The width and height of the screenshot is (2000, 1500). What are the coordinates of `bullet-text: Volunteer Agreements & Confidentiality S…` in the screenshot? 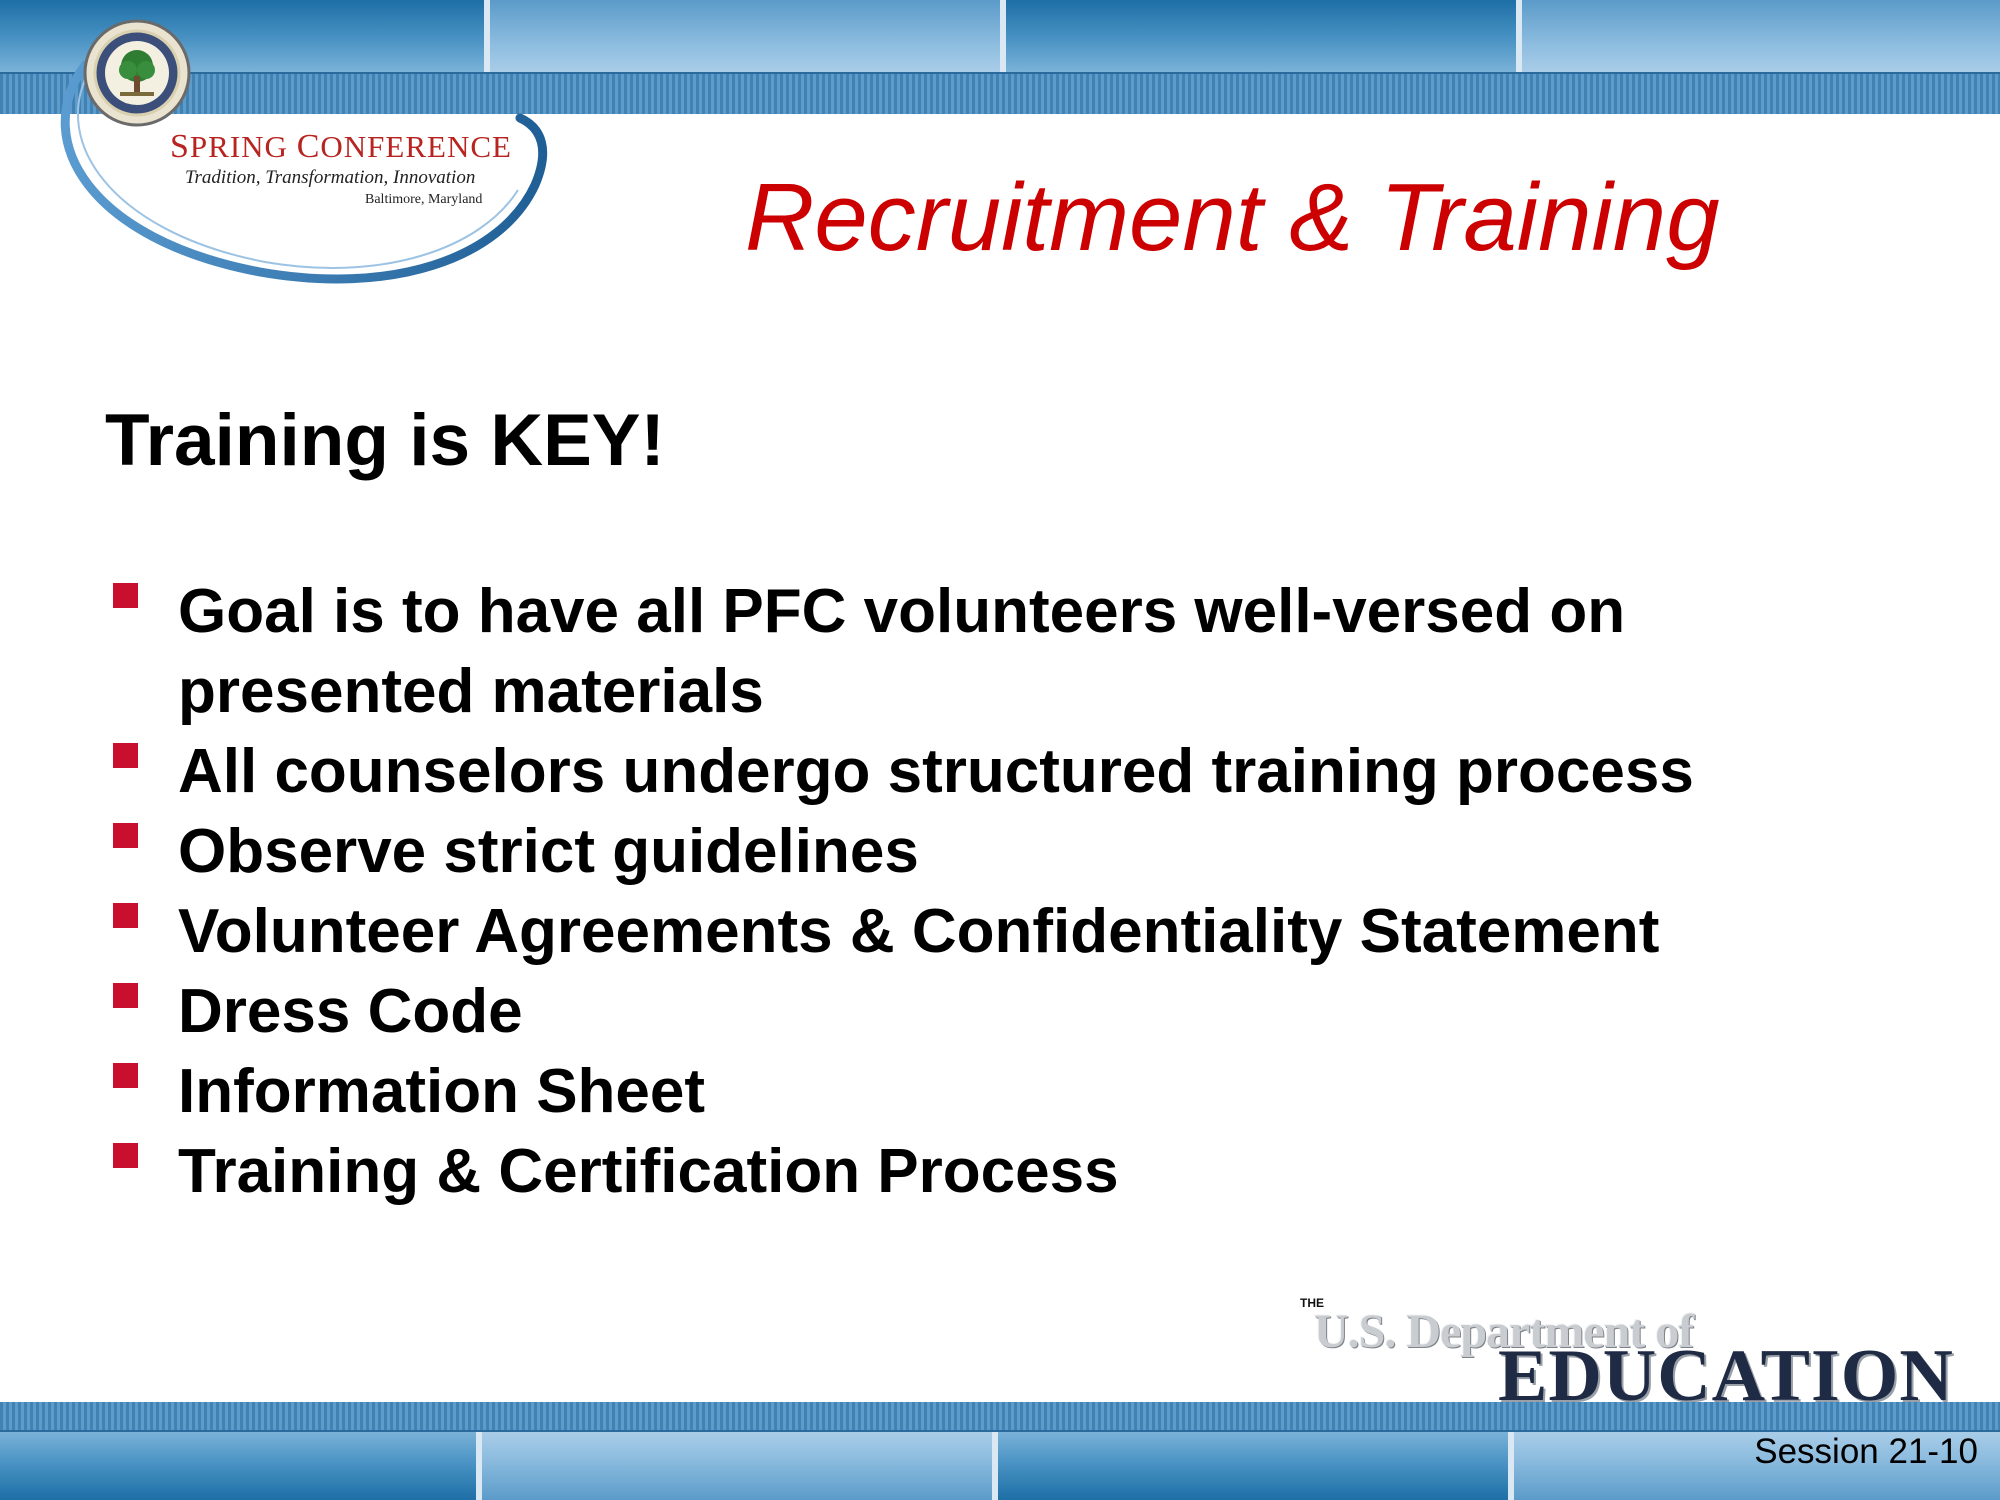 It's located at (919, 931).